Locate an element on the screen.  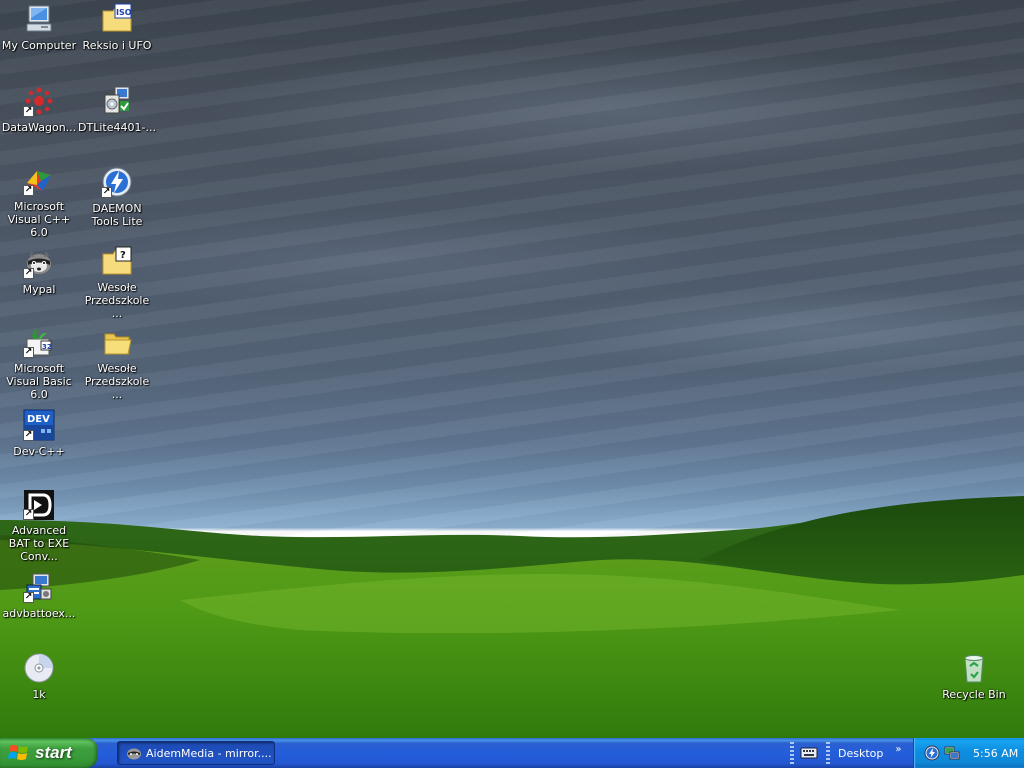
network-tray-icon is located at coordinates (952, 753).